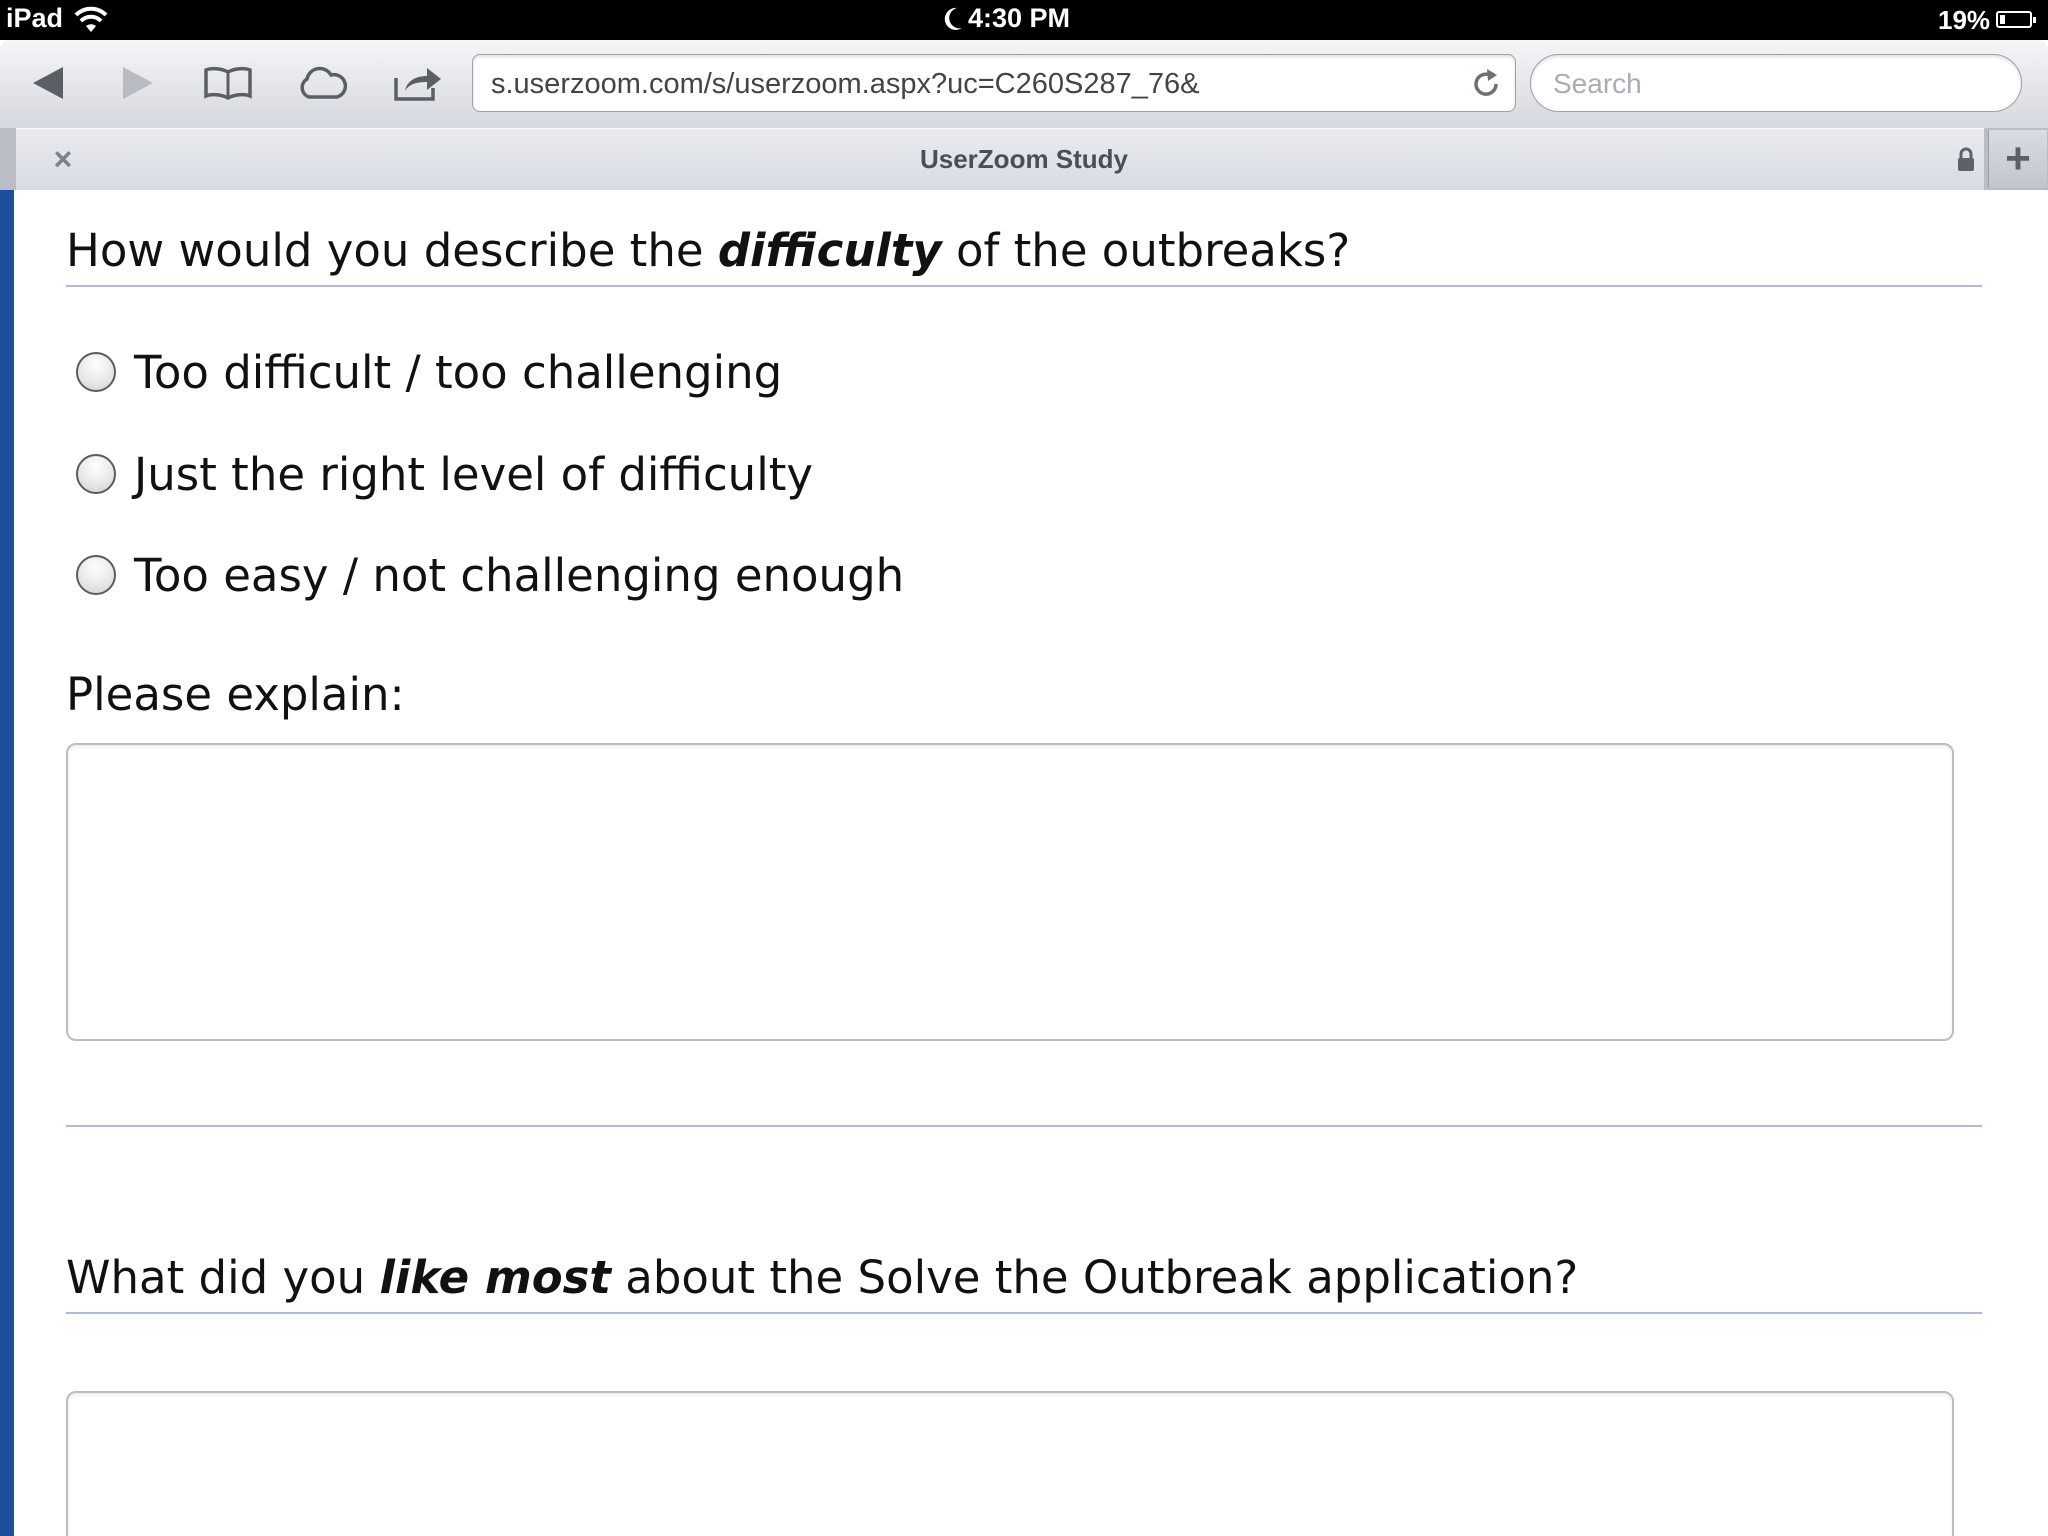 This screenshot has height=1536, width=2048. Describe the element at coordinates (2017, 159) in the screenshot. I see `new-tab-button: +` at that location.